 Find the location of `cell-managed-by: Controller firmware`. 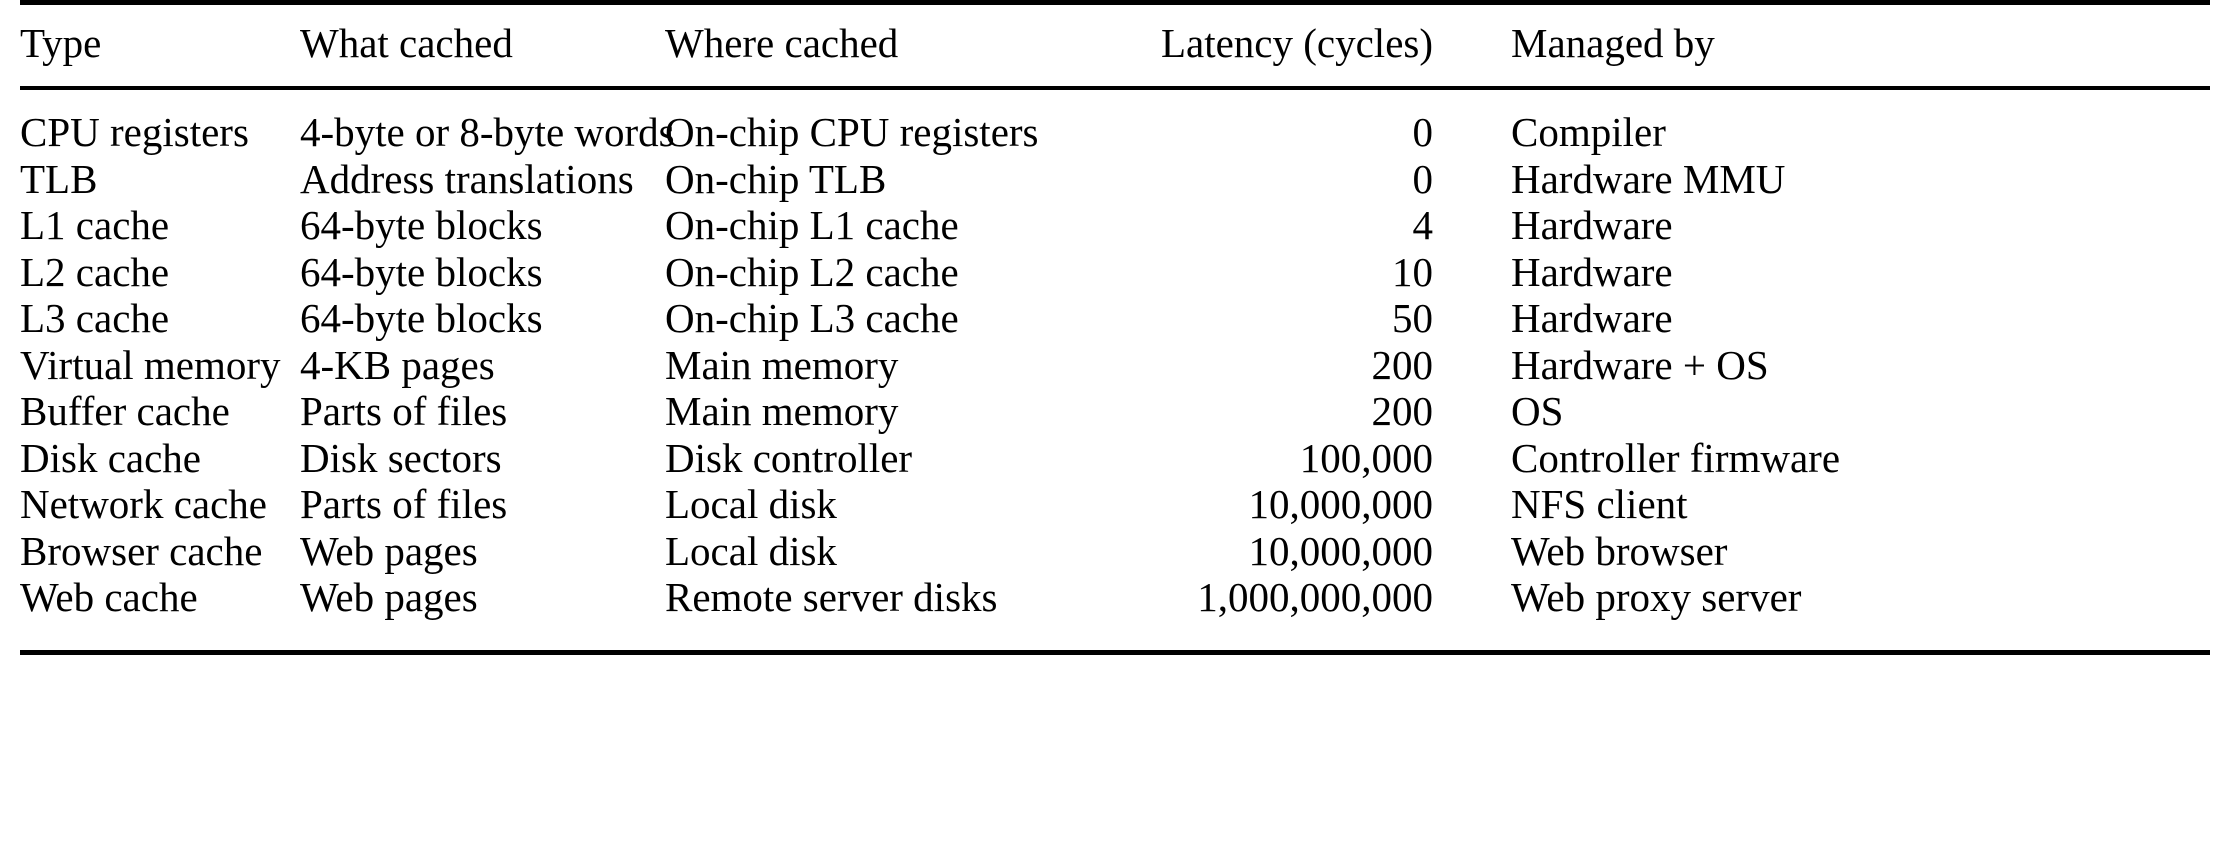

cell-managed-by: Controller firmware is located at coordinates (1676, 457).